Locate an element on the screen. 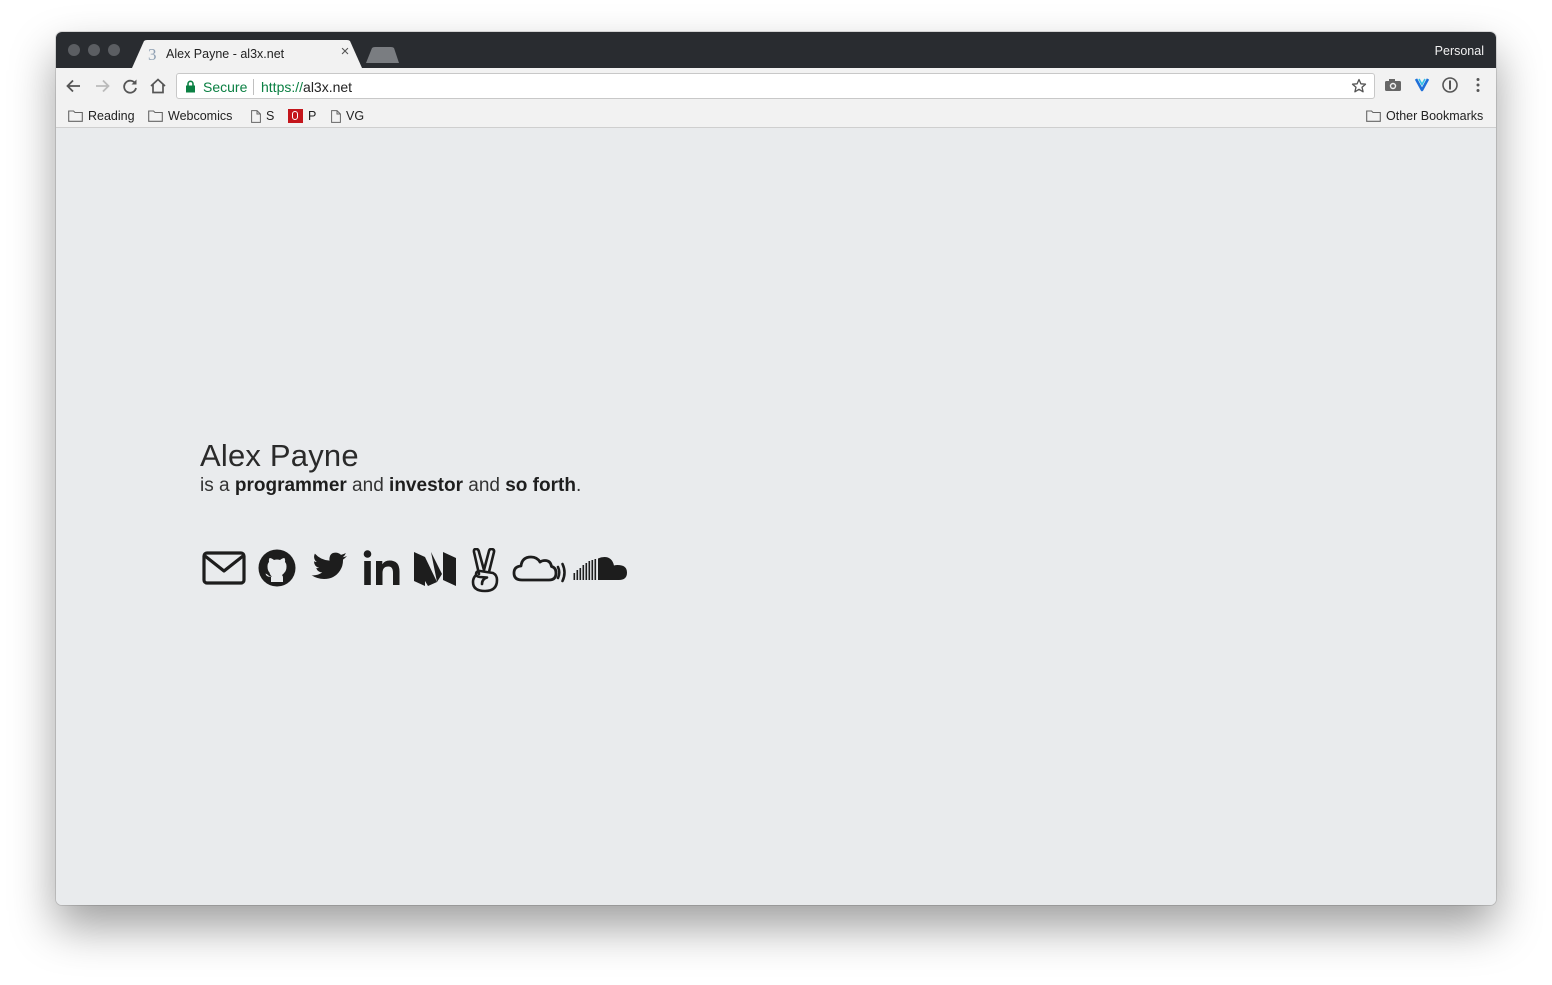 The height and width of the screenshot is (985, 1552). address-bar: Secure https://al3x.net is located at coordinates (775, 86).